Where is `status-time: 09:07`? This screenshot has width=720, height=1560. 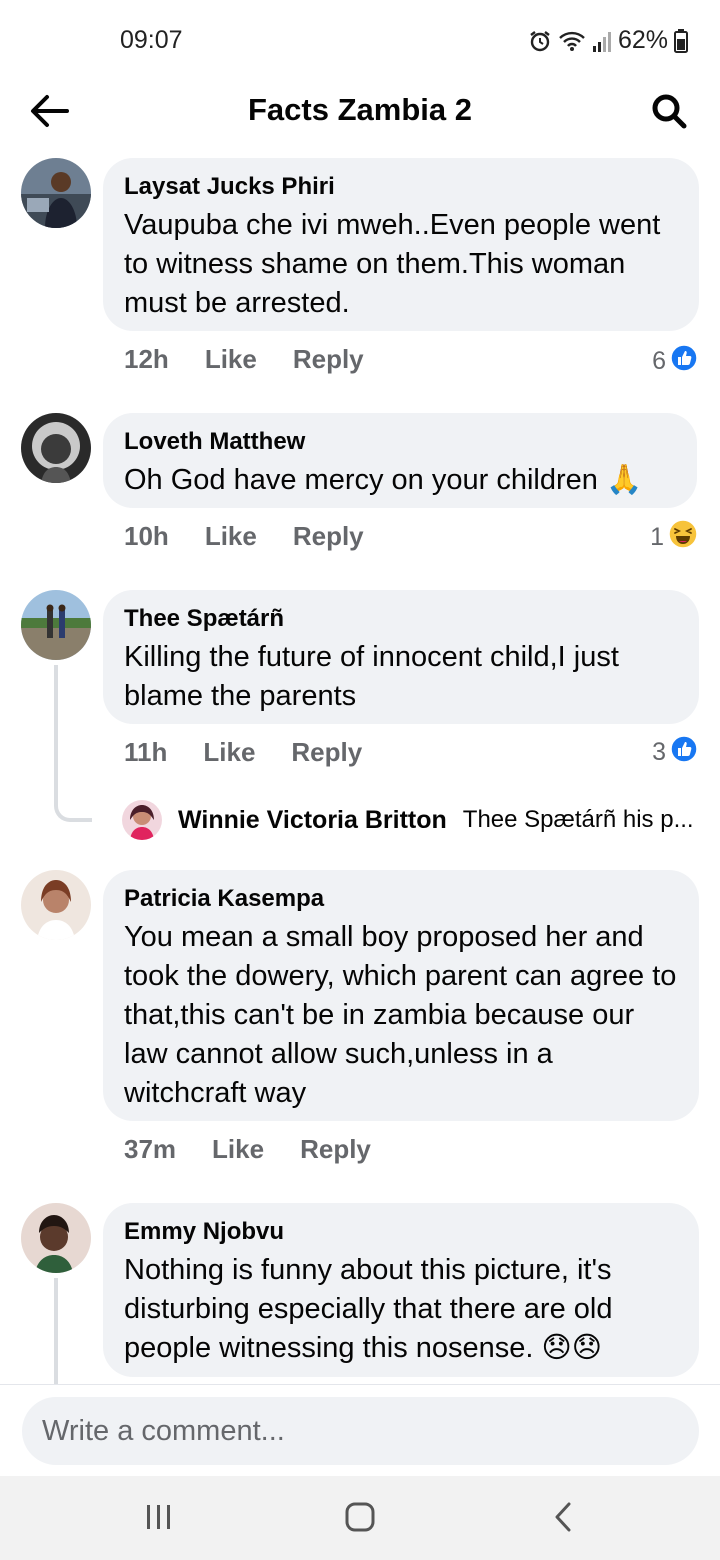 status-time: 09:07 is located at coordinates (151, 40).